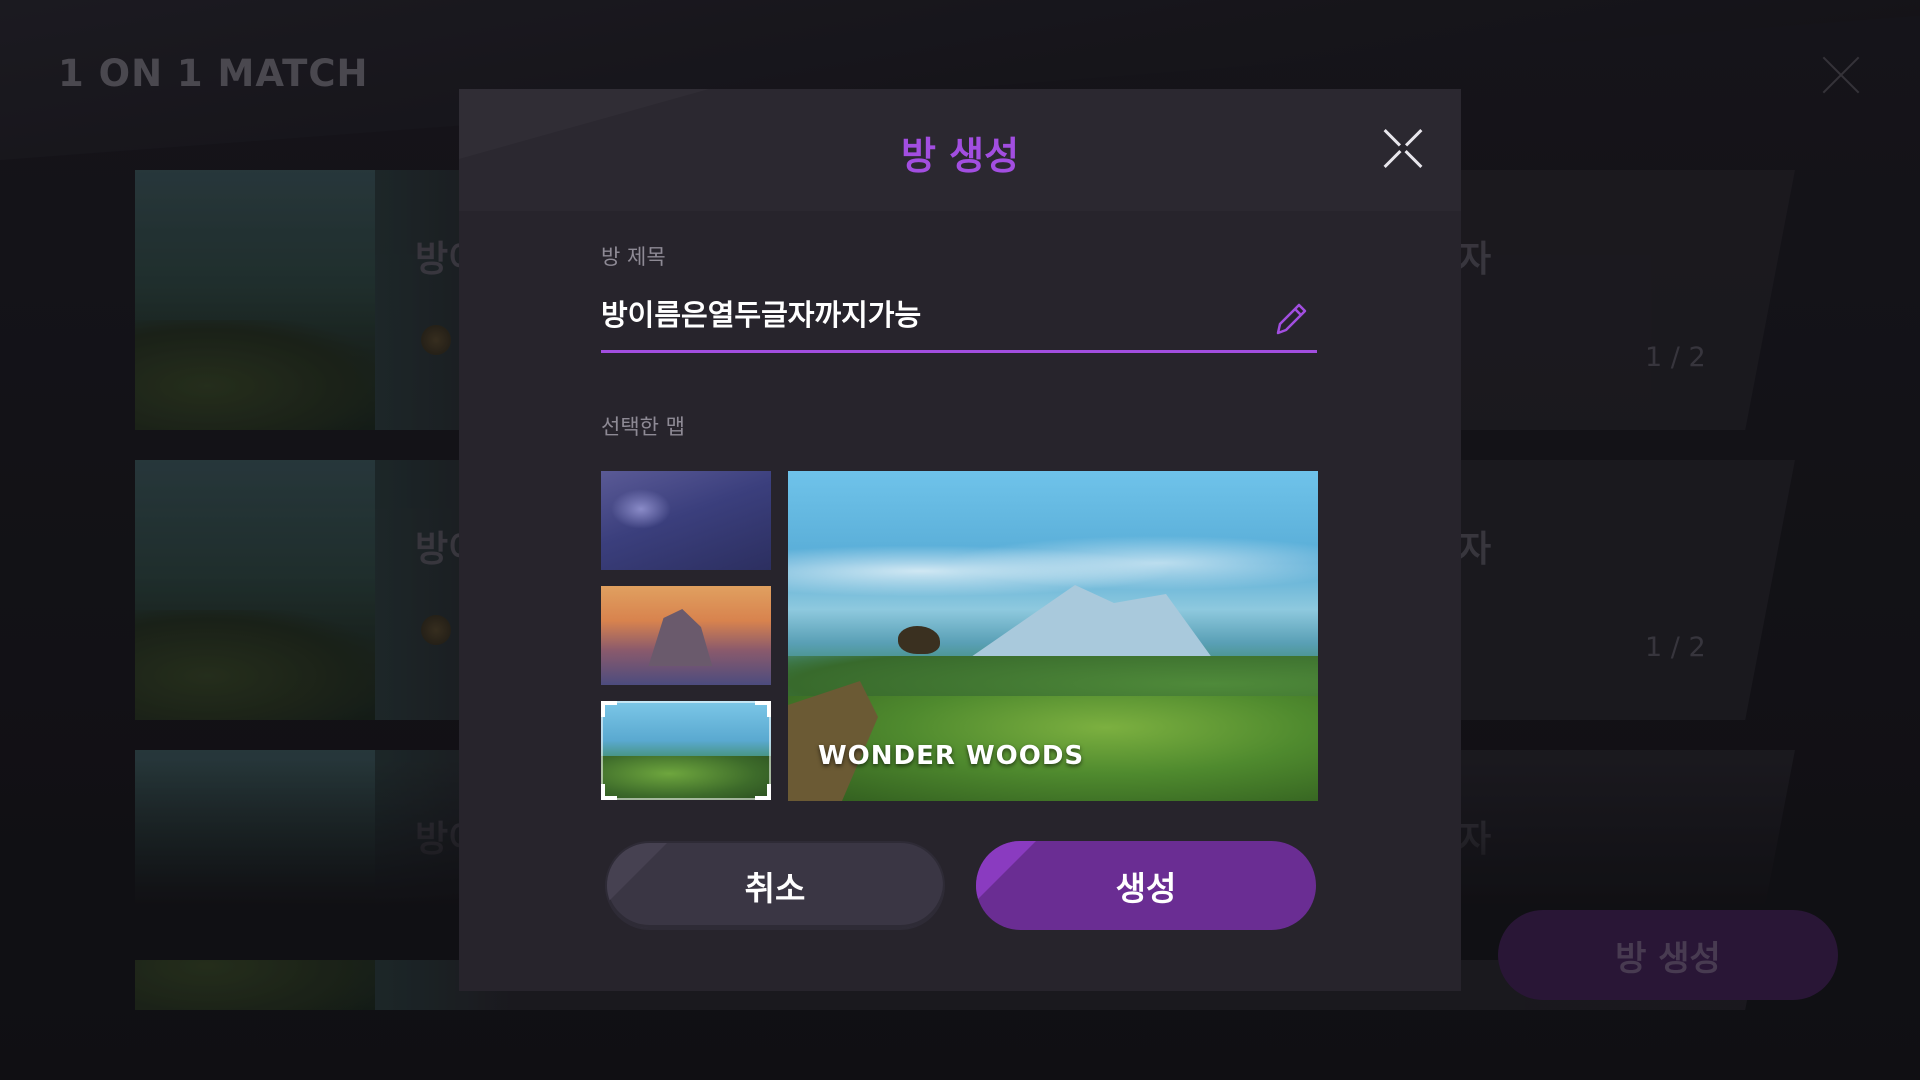 The height and width of the screenshot is (1080, 1920). I want to click on map-thumbnail-wonder-woods, so click(686, 750).